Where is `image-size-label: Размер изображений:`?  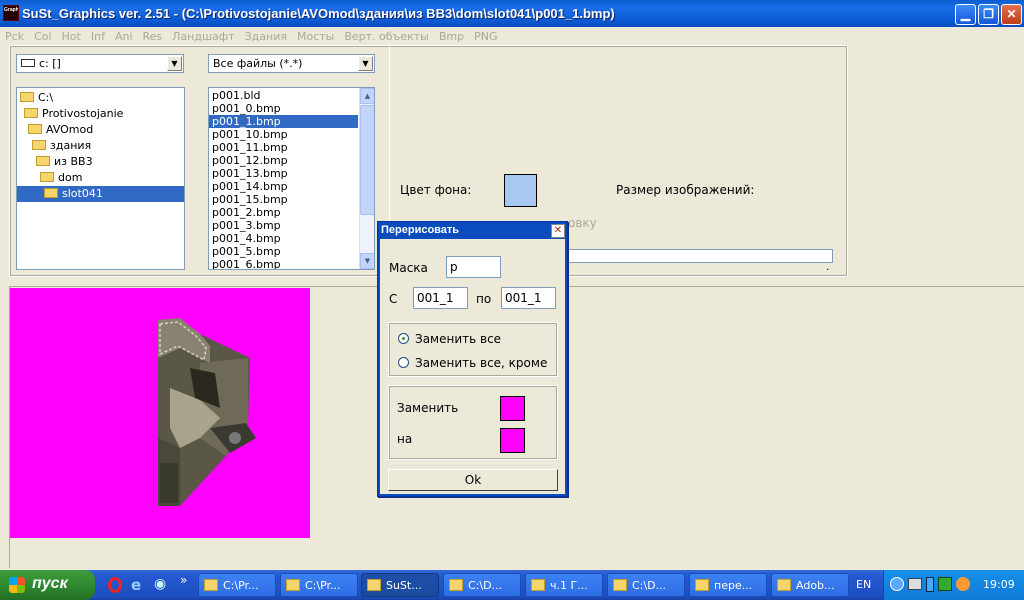
image-size-label: Размер изображений: is located at coordinates (685, 190).